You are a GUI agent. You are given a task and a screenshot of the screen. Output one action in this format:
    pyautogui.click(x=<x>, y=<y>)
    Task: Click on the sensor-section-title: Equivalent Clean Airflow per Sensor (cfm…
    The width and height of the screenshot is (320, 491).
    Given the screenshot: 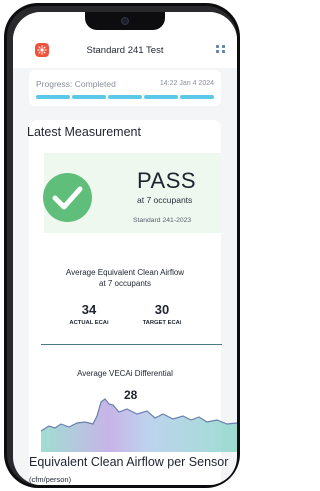 What is the action you would take?
    pyautogui.click(x=133, y=469)
    